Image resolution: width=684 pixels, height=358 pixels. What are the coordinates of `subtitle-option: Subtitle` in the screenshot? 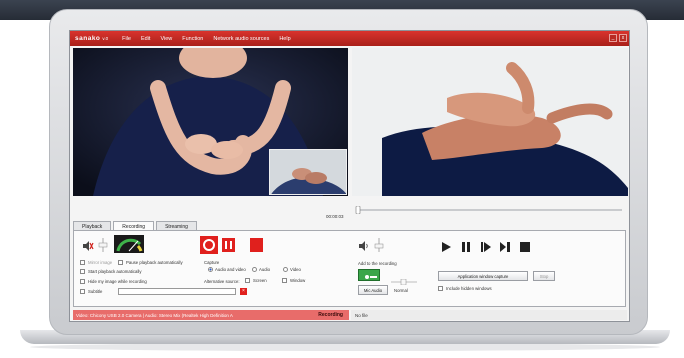 It's located at (91, 291).